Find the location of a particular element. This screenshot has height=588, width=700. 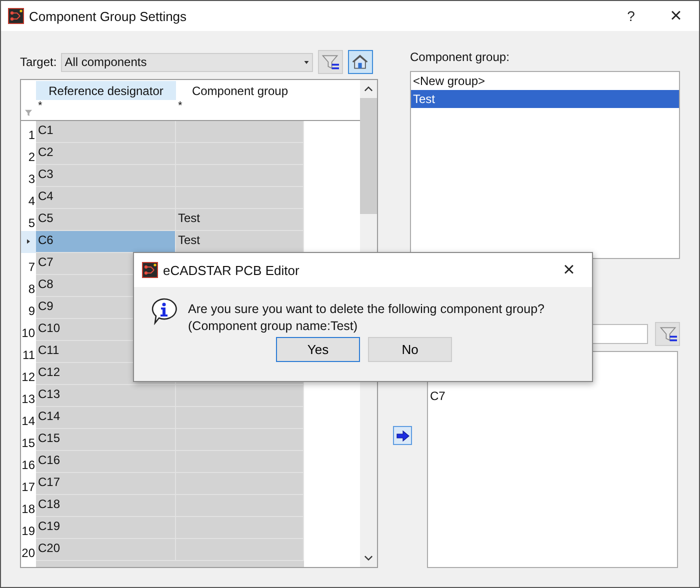

row-number: 1 is located at coordinates (31, 135).